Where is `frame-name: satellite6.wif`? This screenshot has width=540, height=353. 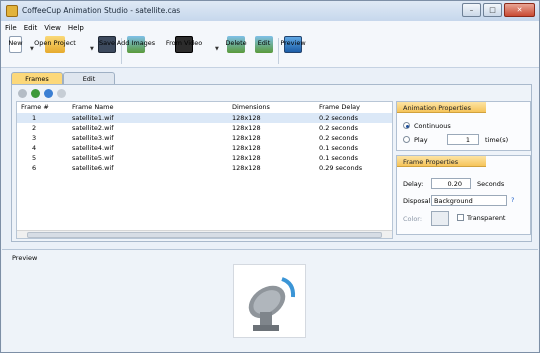
frame-name: satellite6.wif is located at coordinates (93, 168).